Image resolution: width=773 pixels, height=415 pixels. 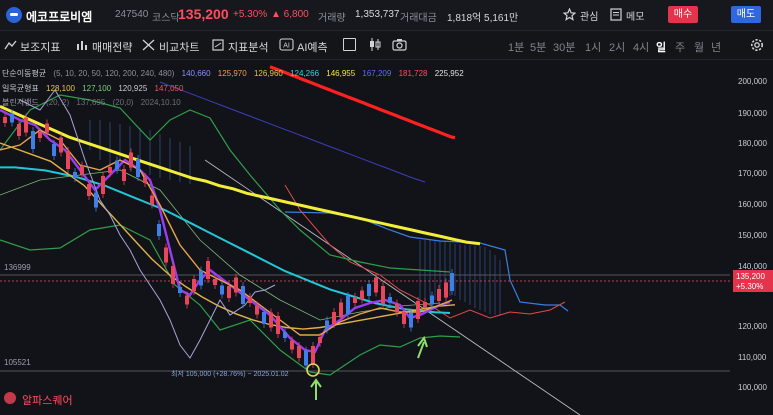 I want to click on ref-high-label: 136999, so click(x=17, y=267).